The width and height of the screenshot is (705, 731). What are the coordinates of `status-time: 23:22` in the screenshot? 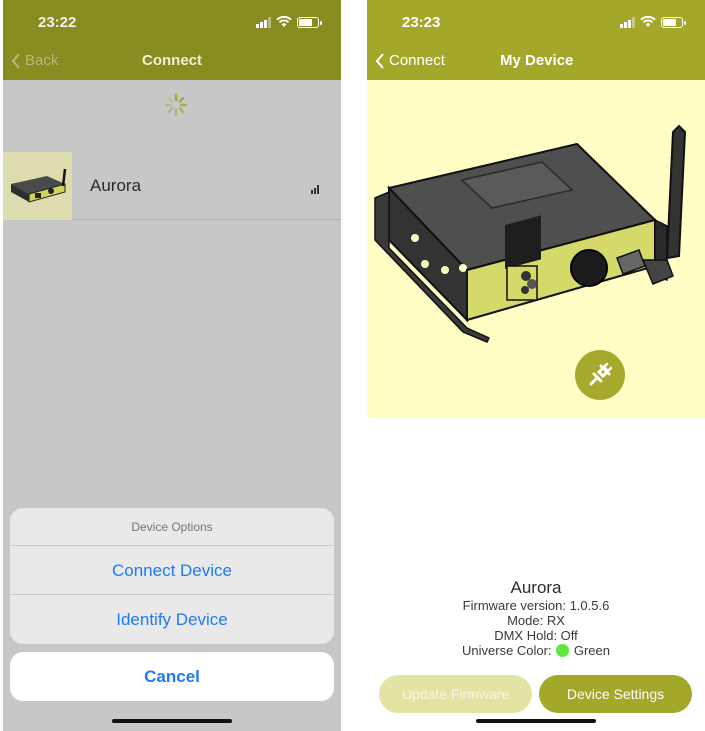 It's located at (57, 22).